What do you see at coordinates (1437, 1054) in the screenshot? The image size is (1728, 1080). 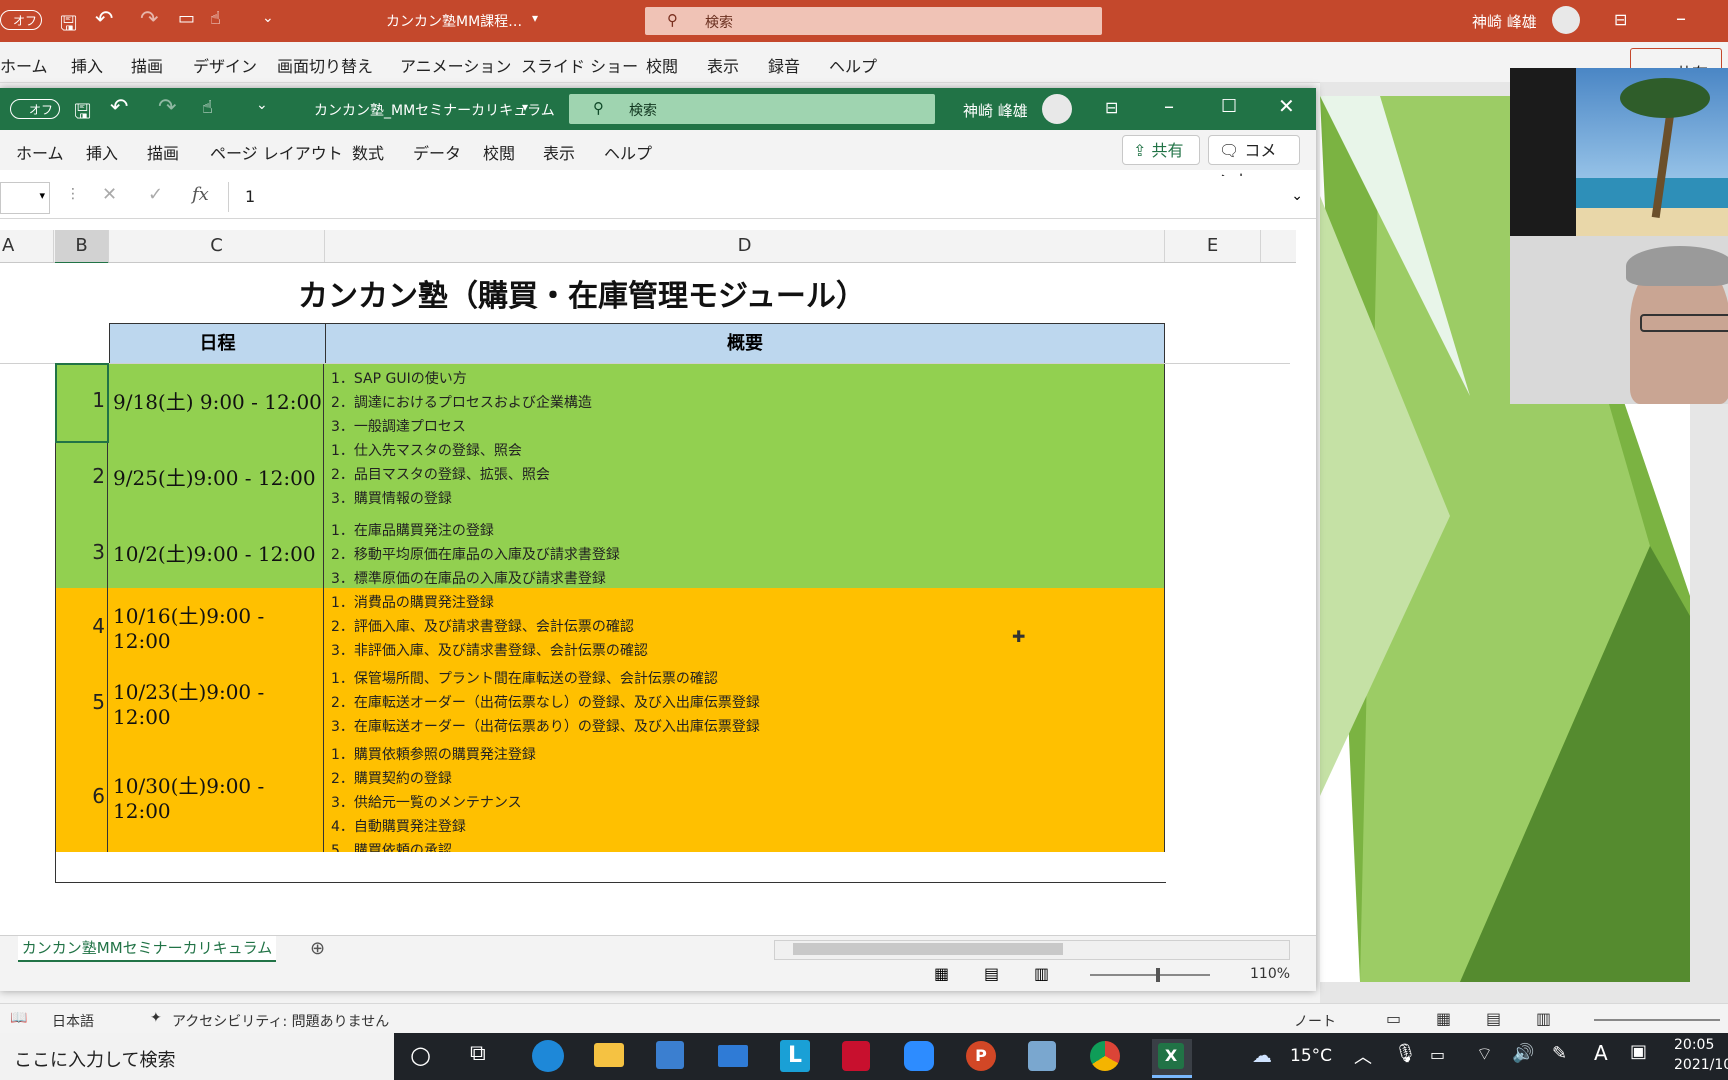 I see `battery-icon: ▭` at bounding box center [1437, 1054].